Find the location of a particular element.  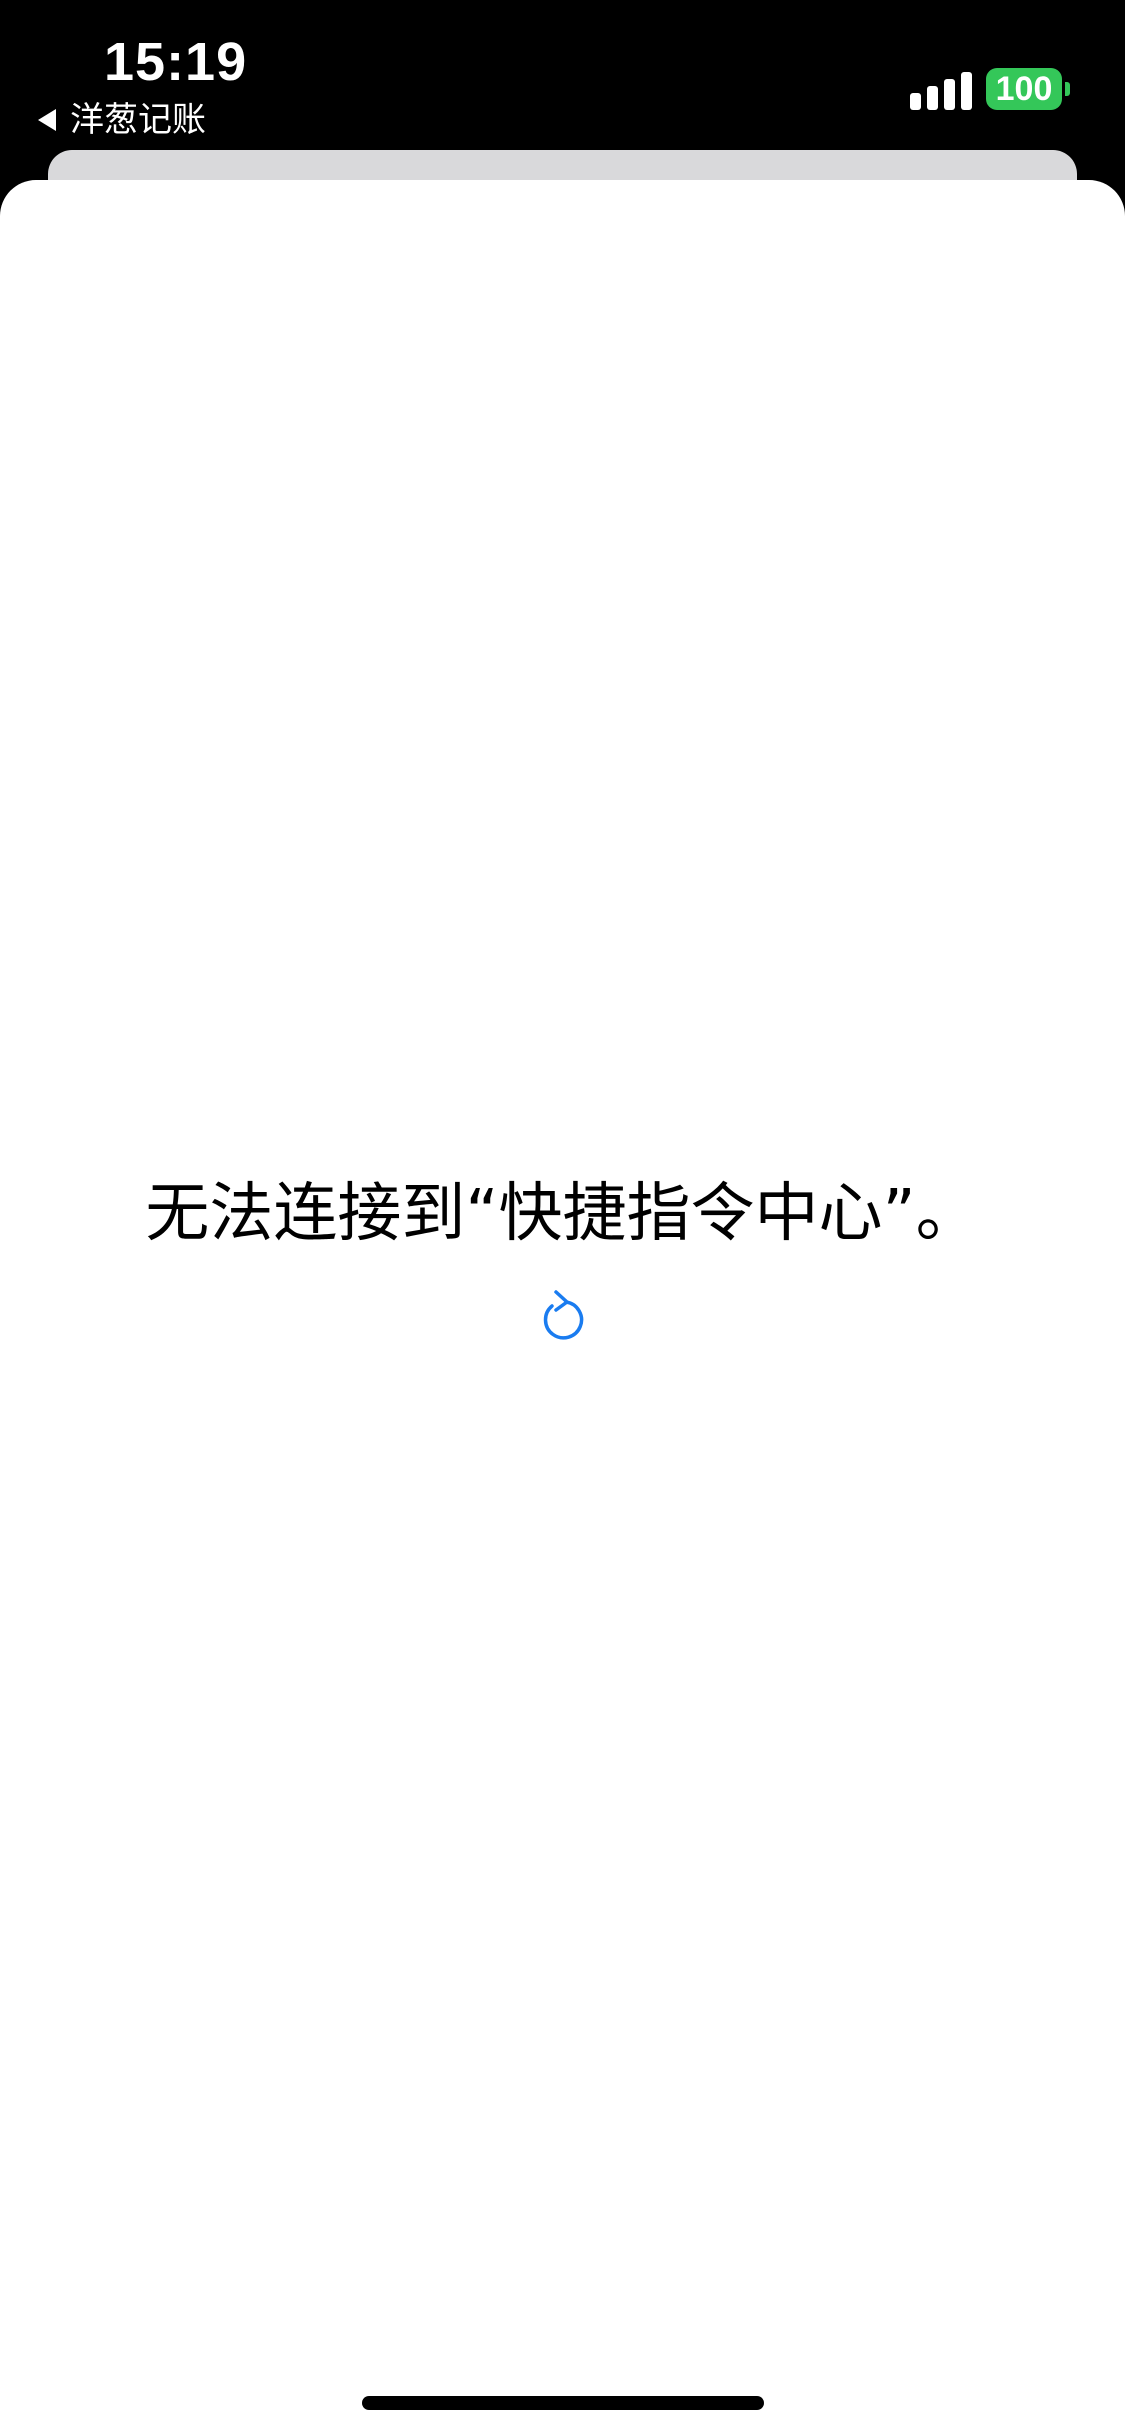

reload-icon is located at coordinates (563, 1315).